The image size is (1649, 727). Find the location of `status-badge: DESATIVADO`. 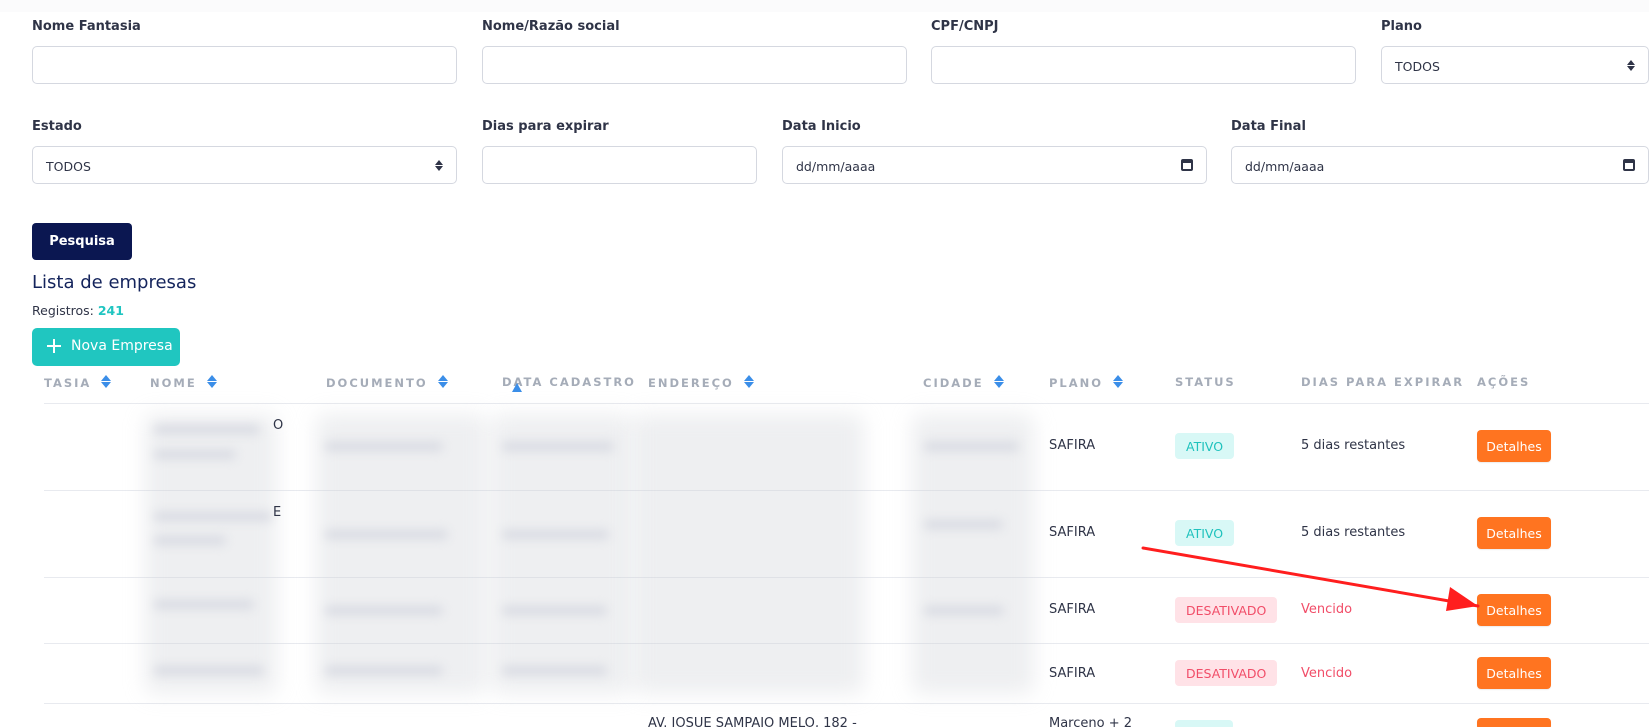

status-badge: DESATIVADO is located at coordinates (1226, 673).